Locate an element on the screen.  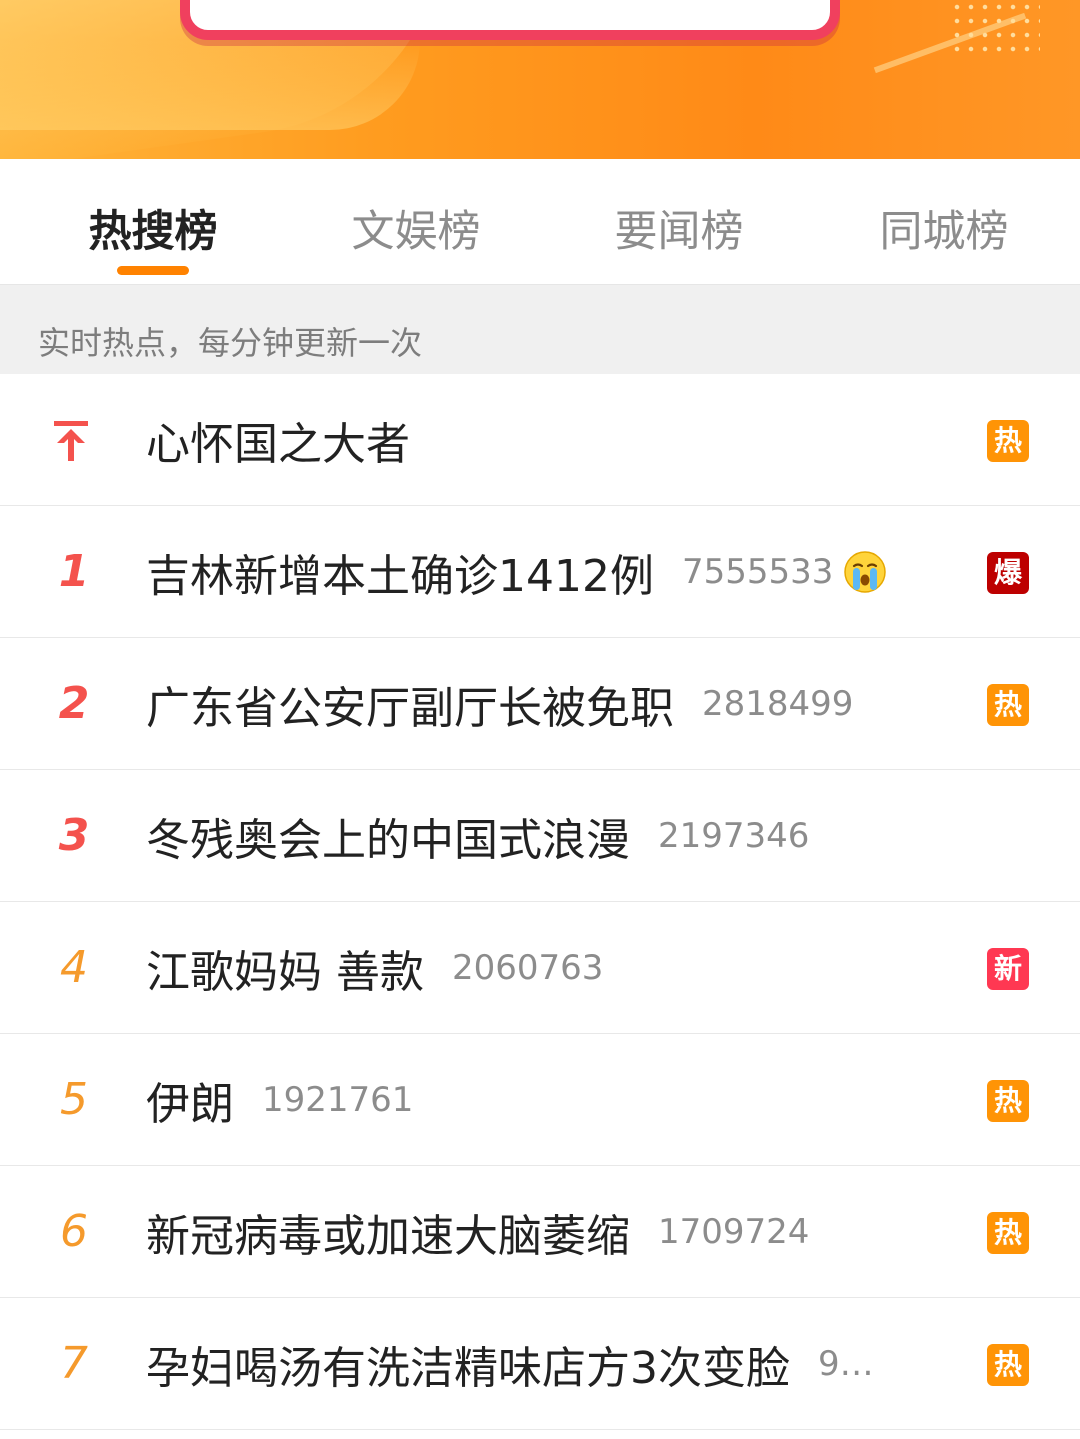
list-item-content: 广东省公安厅副厅长被免职 2818499 is located at coordinates (533, 704).